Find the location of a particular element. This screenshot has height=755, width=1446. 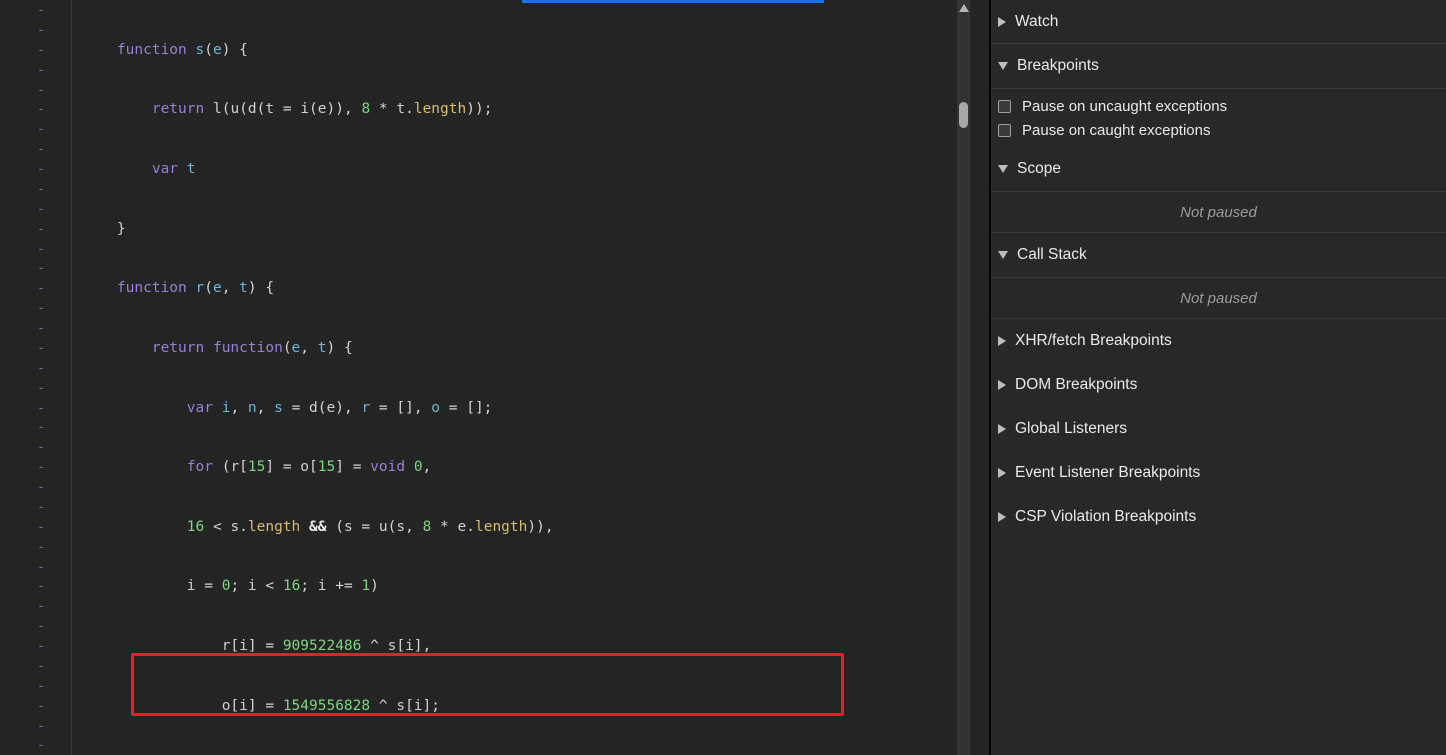

section-title: Watch is located at coordinates (1037, 21).